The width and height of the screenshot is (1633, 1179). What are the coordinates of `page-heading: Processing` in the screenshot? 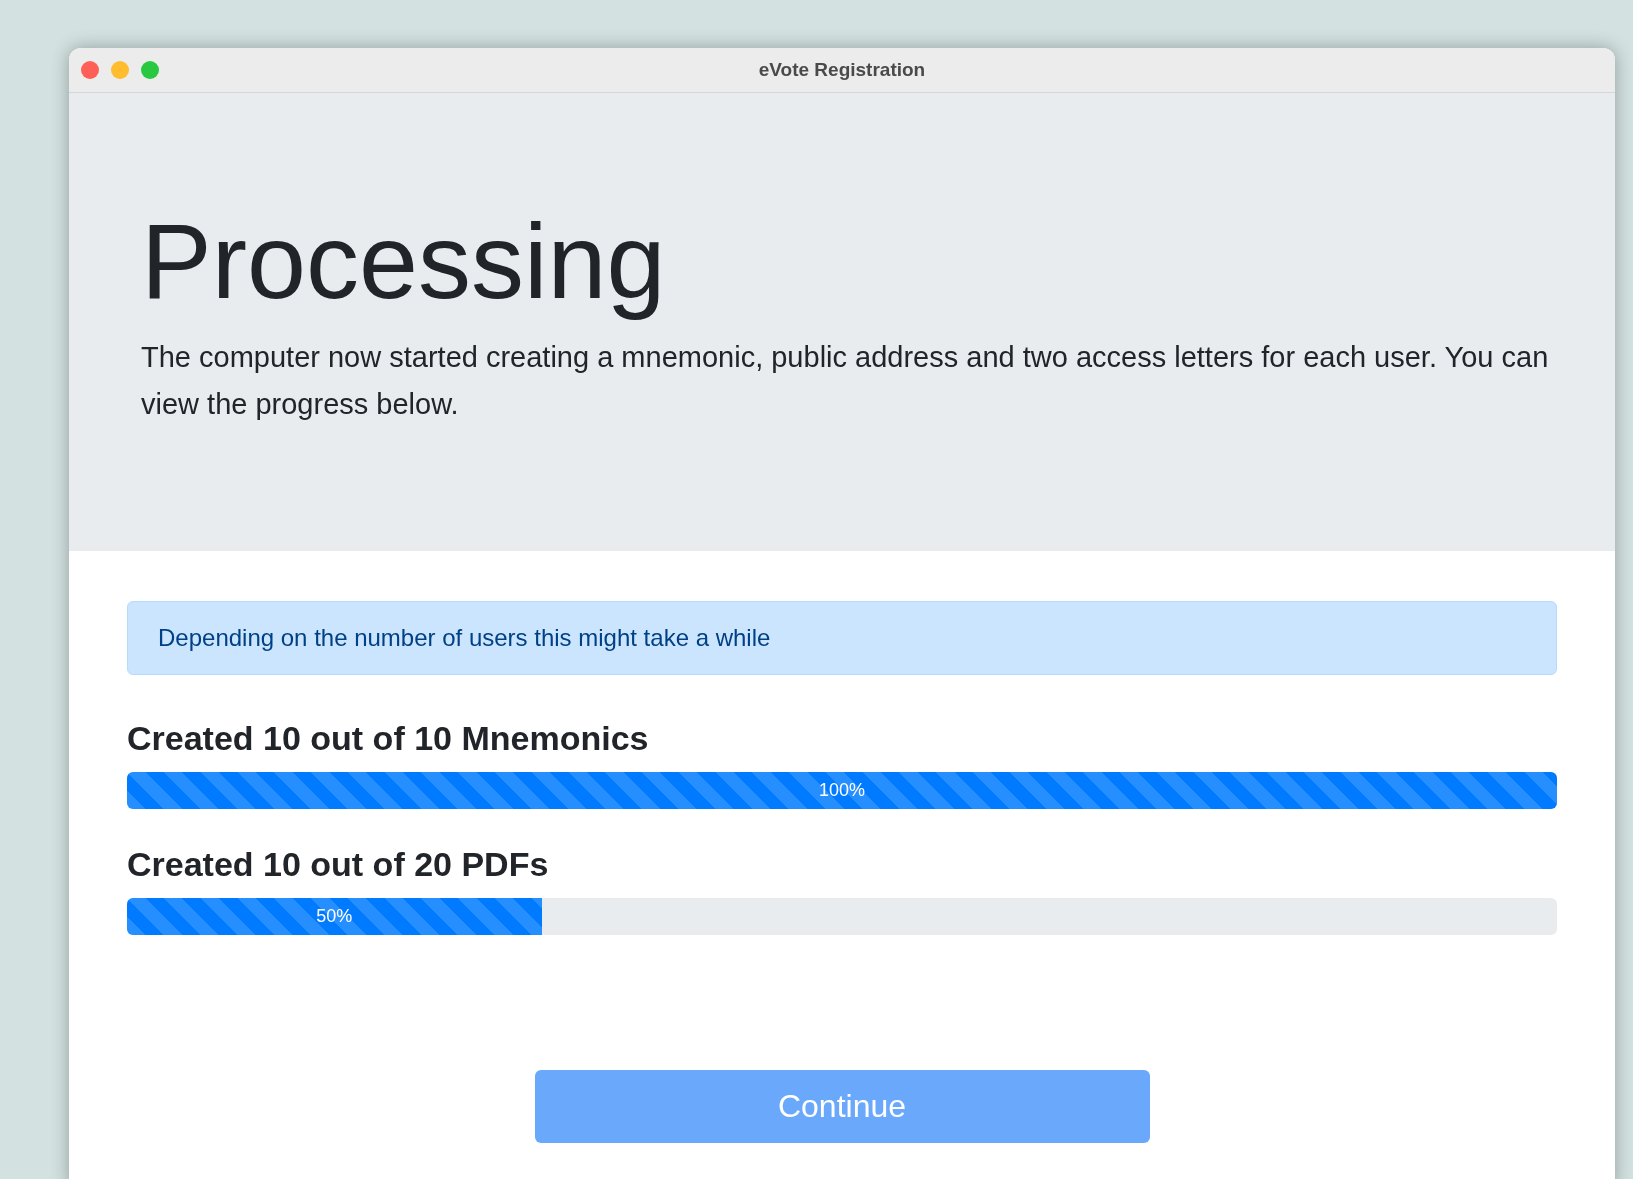 It's located at (404, 261).